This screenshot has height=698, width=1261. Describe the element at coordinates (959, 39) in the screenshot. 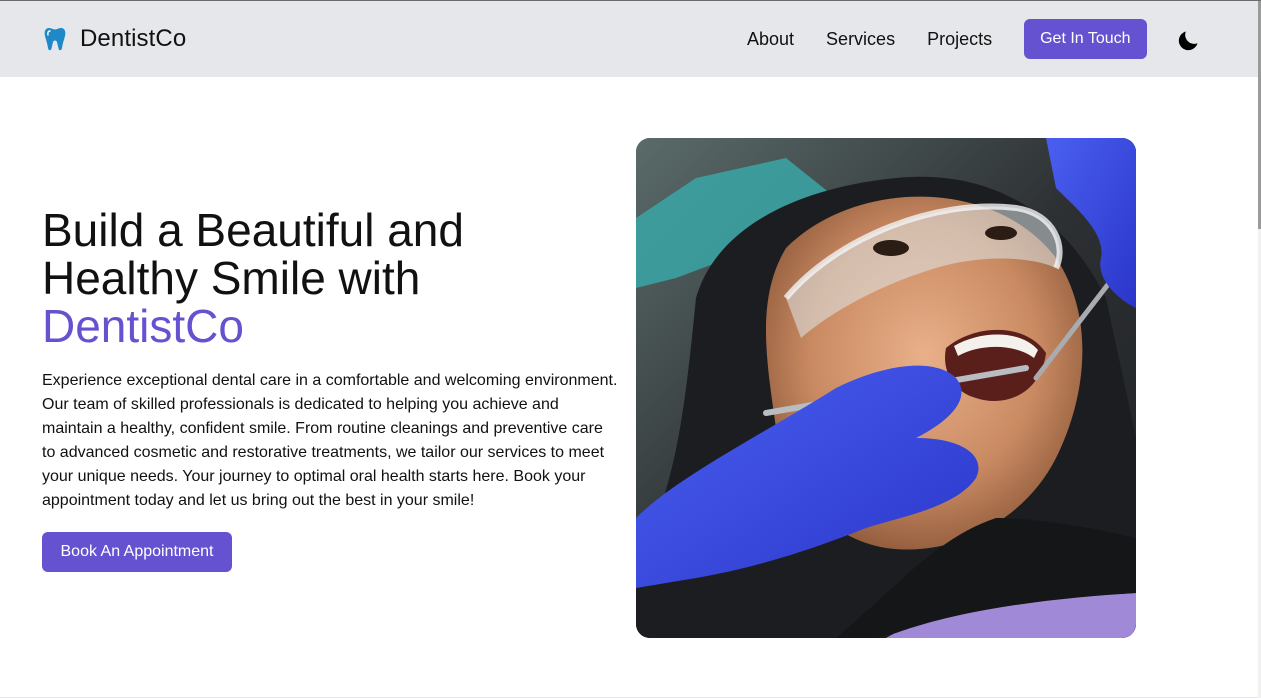

I see `nav-projects-link: Projects` at that location.